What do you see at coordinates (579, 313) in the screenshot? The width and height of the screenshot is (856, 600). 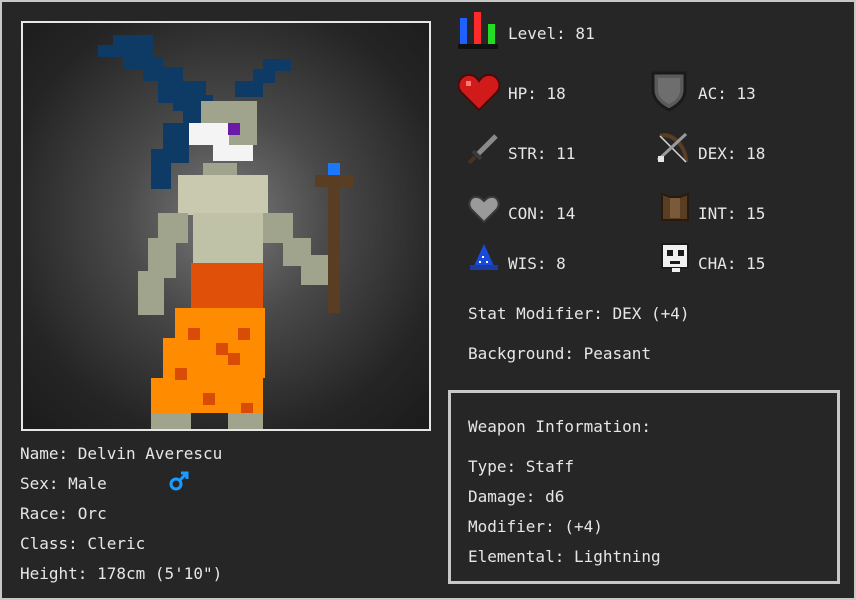 I see `stat-modifier: Stat Modifier: DEX (+4)` at bounding box center [579, 313].